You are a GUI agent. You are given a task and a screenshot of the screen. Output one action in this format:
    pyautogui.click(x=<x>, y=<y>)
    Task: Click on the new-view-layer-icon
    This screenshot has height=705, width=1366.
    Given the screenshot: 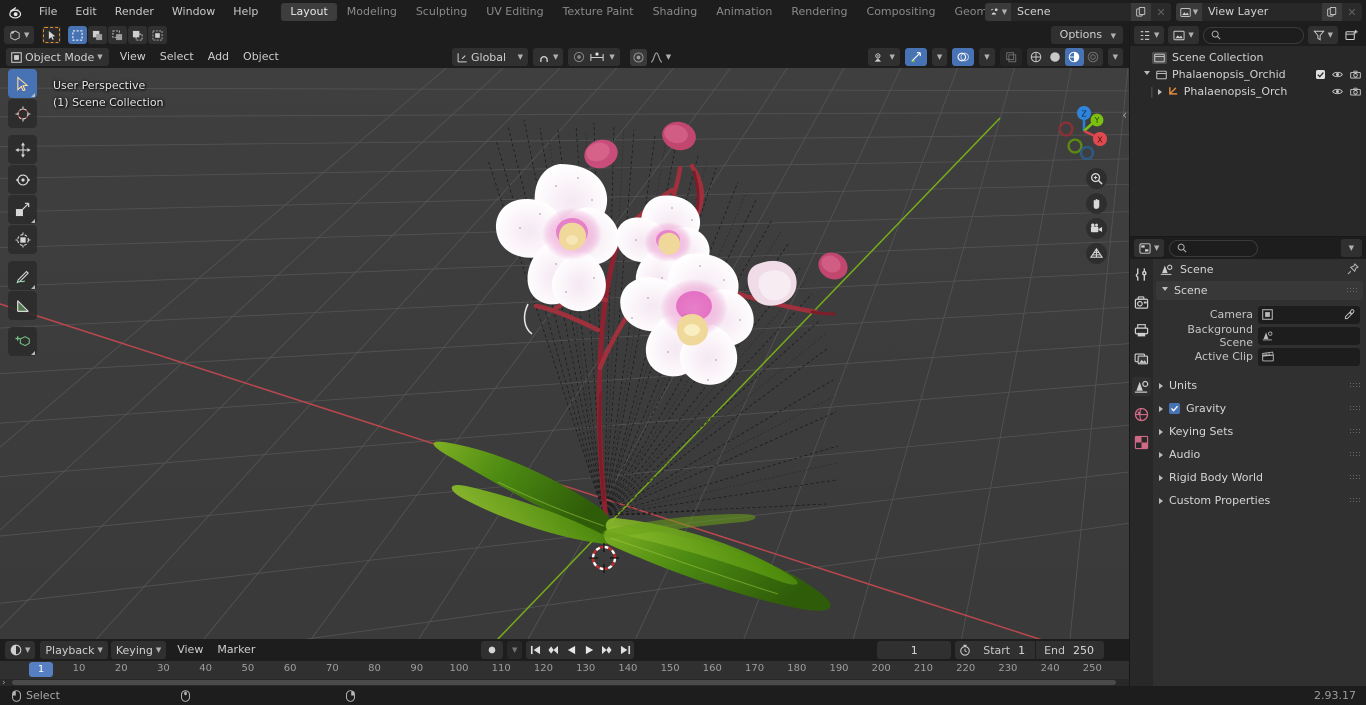 What is the action you would take?
    pyautogui.click(x=1332, y=12)
    